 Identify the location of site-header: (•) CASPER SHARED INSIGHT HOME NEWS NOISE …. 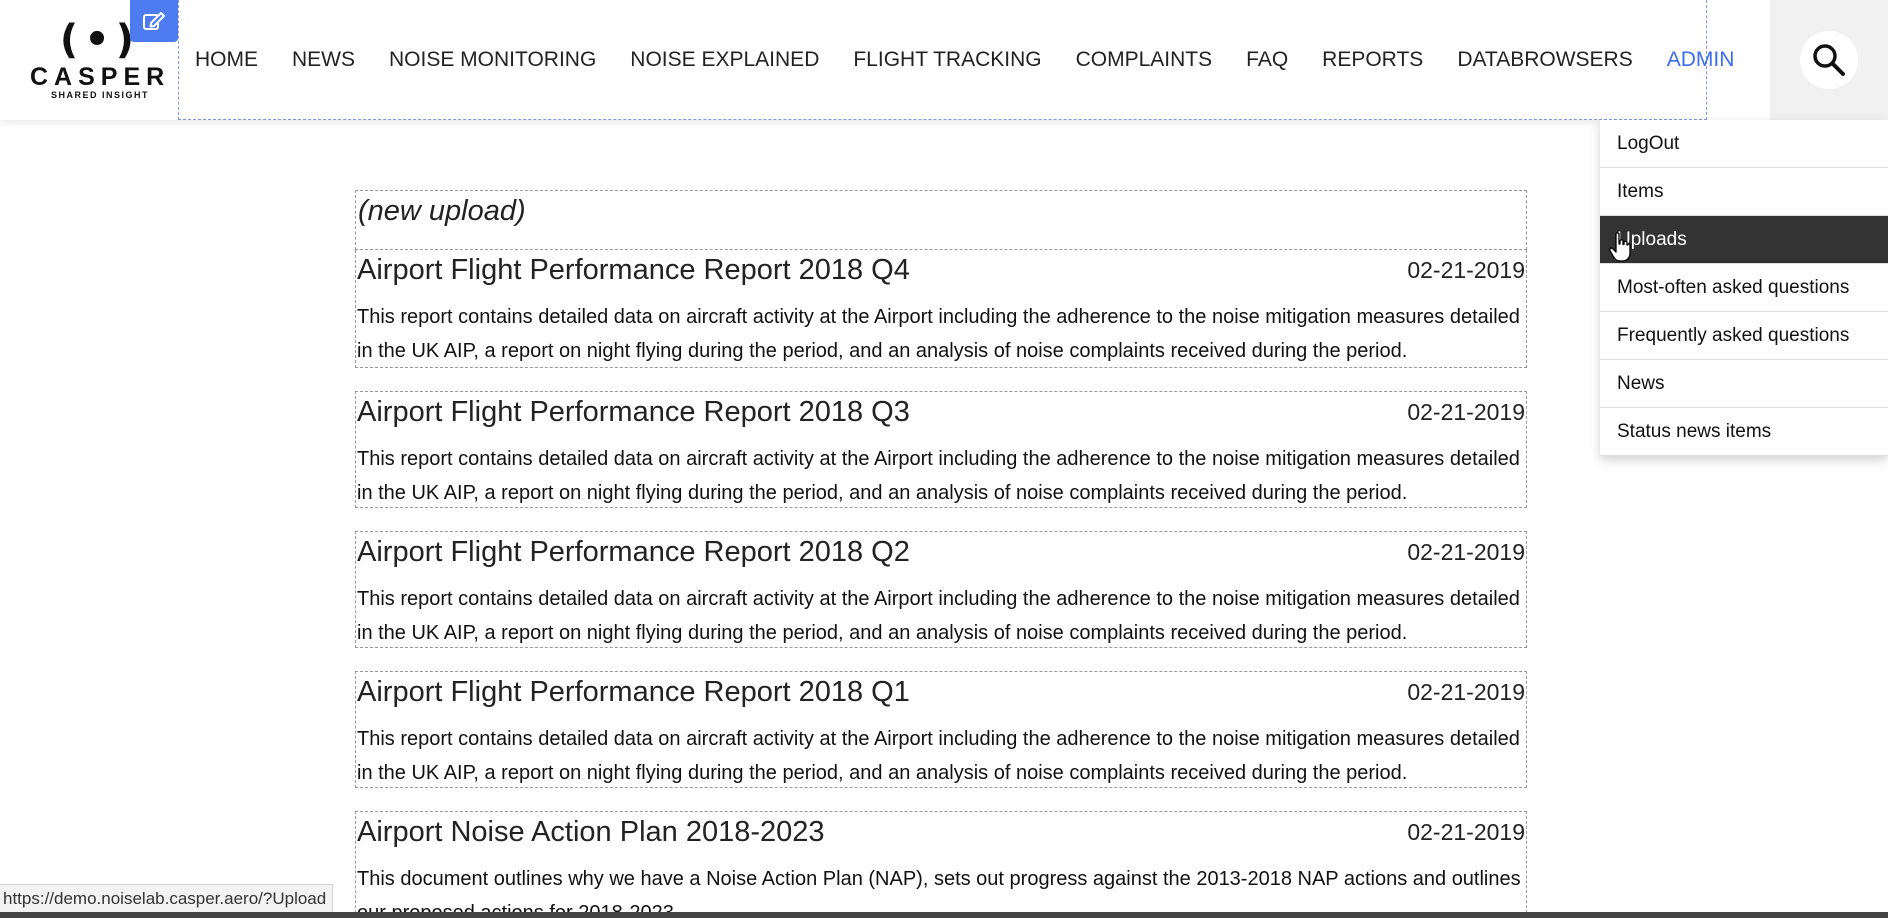
(944, 60).